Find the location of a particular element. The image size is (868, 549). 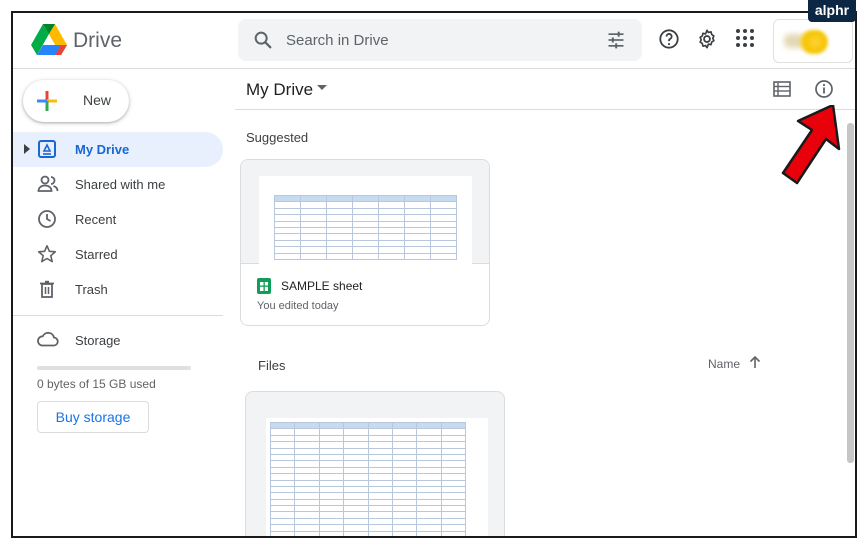

sidebar-item-label: Starred is located at coordinates (96, 254).